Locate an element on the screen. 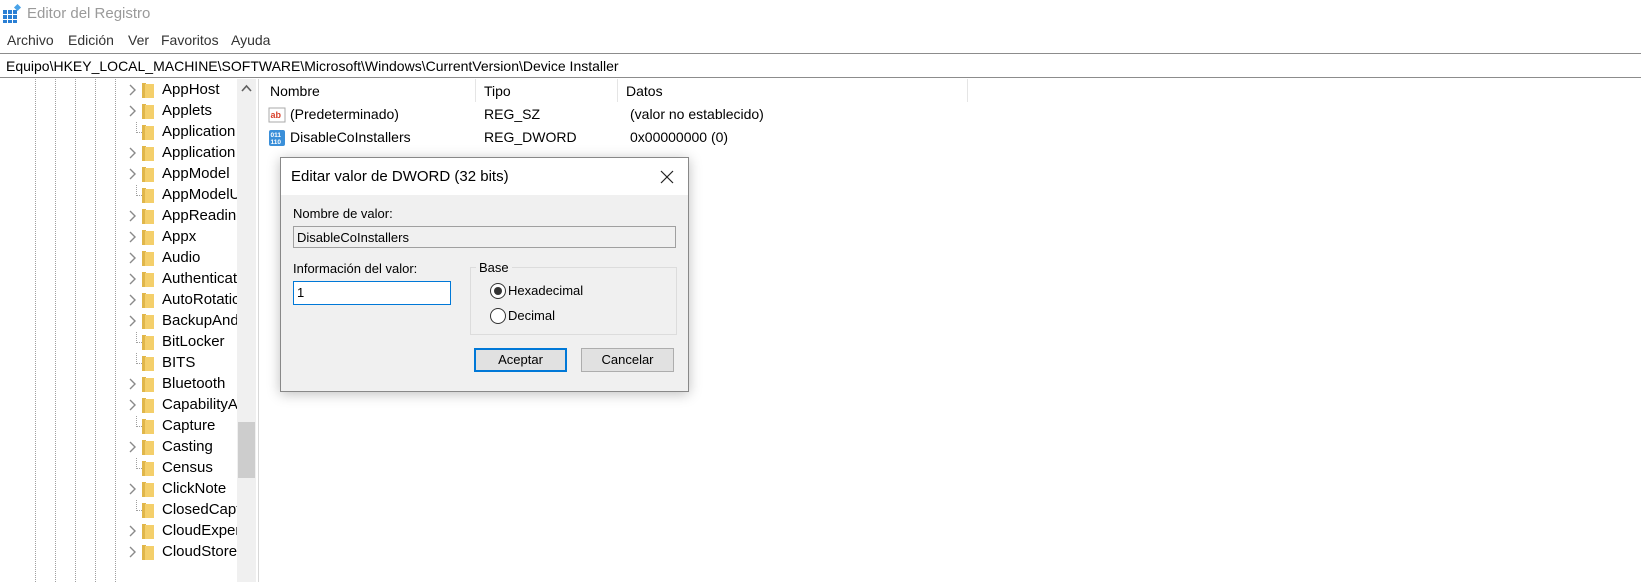 The height and width of the screenshot is (582, 1641). scroll-thumb is located at coordinates (246, 450).